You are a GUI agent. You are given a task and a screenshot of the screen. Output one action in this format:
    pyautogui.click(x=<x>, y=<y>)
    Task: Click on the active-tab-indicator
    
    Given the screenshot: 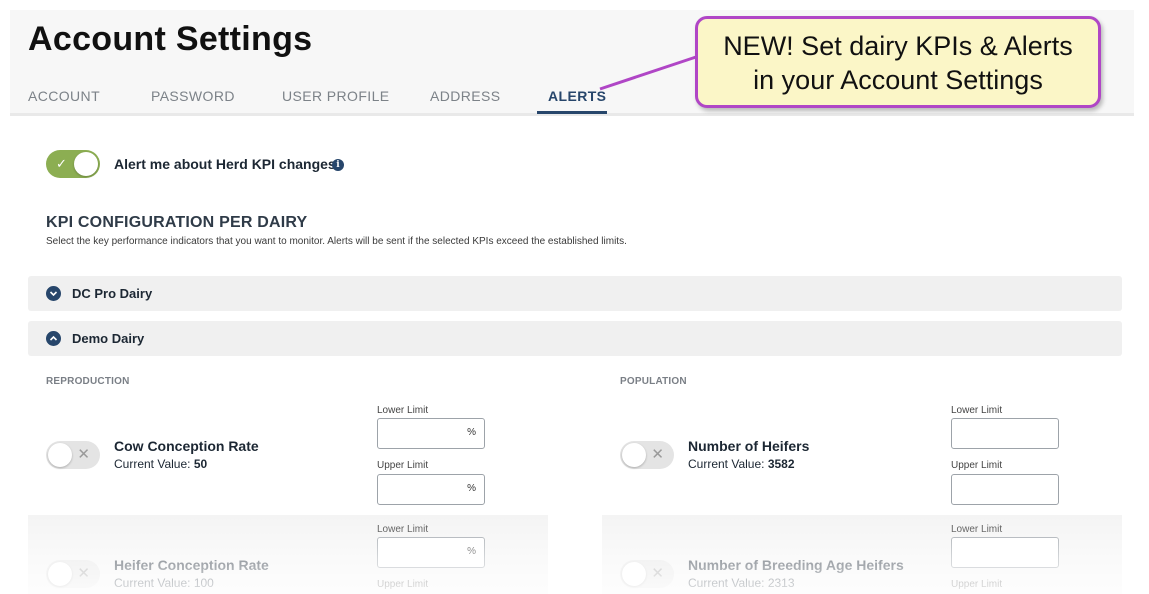 What is the action you would take?
    pyautogui.click(x=572, y=112)
    